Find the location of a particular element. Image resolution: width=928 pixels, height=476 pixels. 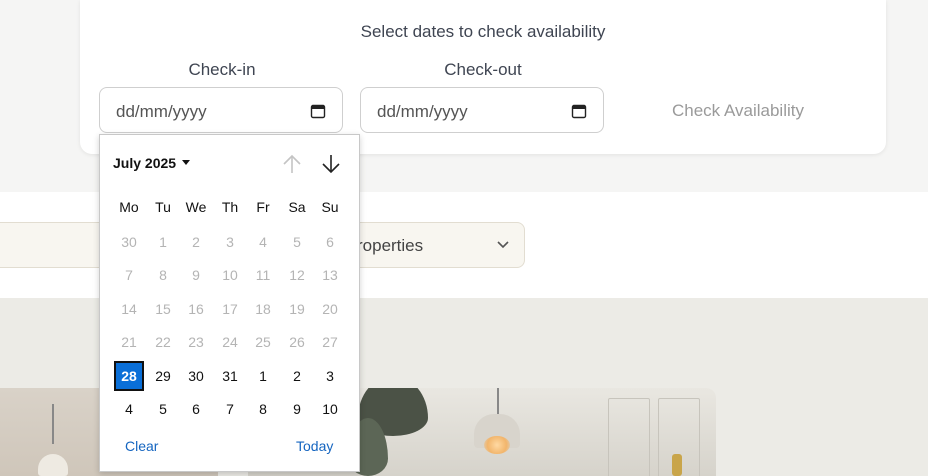

calendar-day: 31 is located at coordinates (230, 376).